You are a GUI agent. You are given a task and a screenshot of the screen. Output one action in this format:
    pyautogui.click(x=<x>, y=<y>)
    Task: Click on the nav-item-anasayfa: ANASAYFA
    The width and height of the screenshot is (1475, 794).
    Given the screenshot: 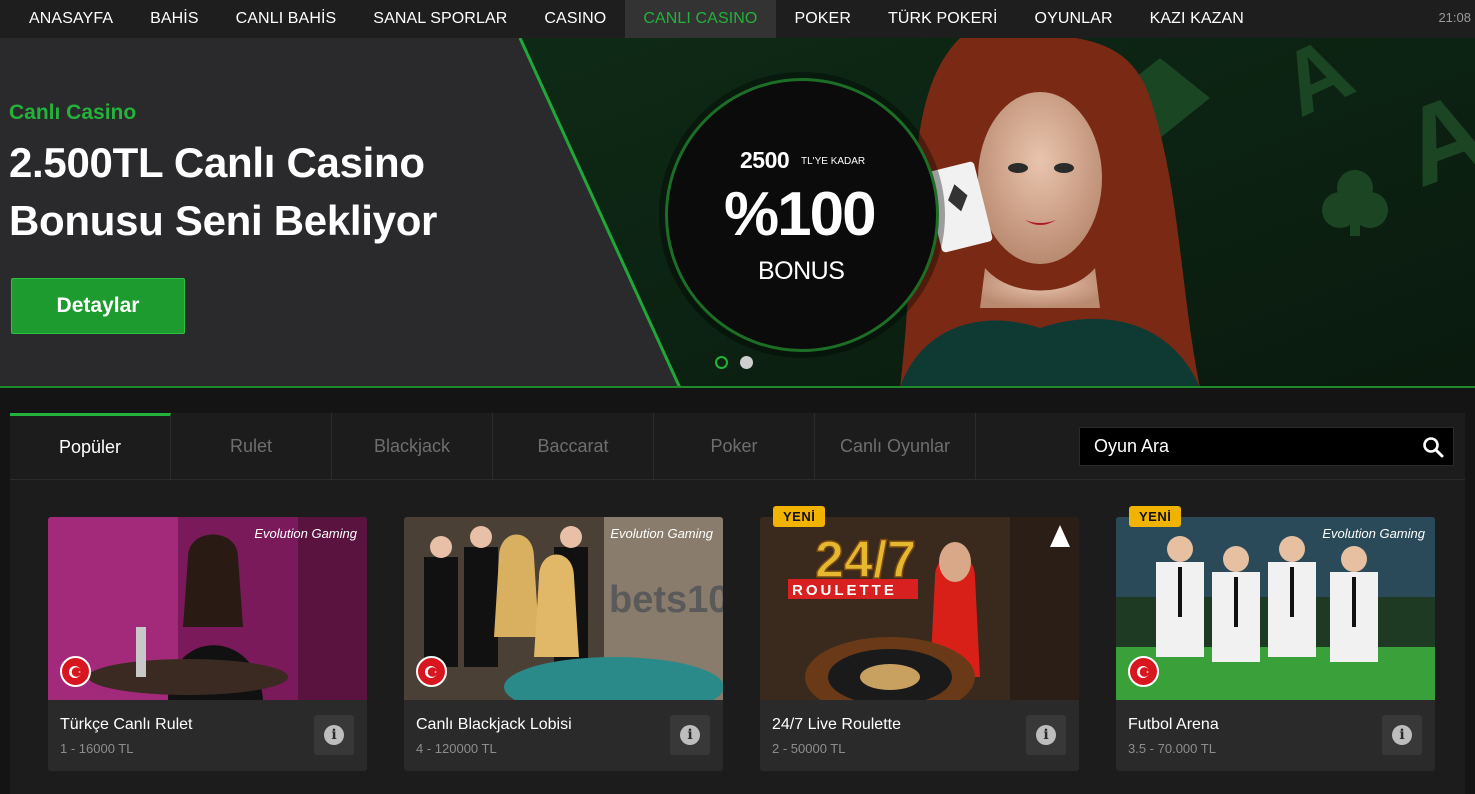 What is the action you would take?
    pyautogui.click(x=66, y=19)
    